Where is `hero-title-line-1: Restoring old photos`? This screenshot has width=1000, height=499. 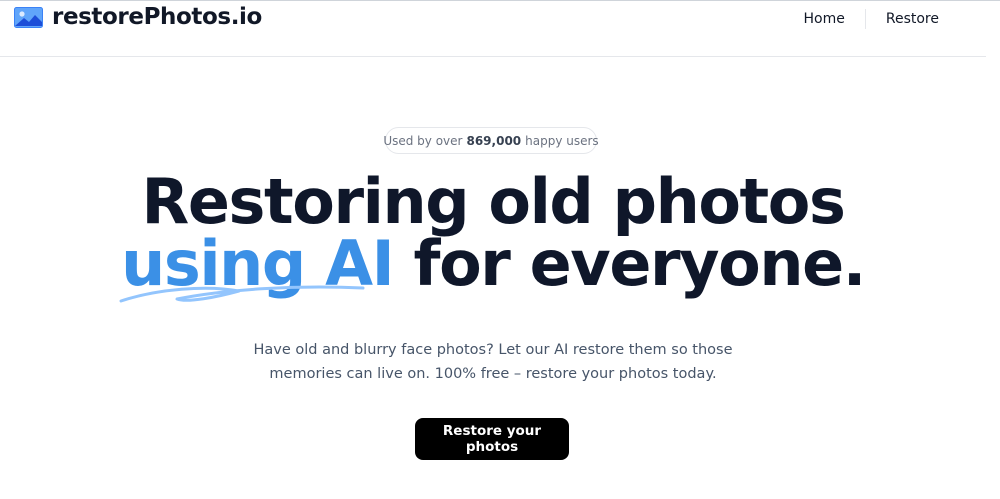
hero-title-line-1: Restoring old photos is located at coordinates (493, 201).